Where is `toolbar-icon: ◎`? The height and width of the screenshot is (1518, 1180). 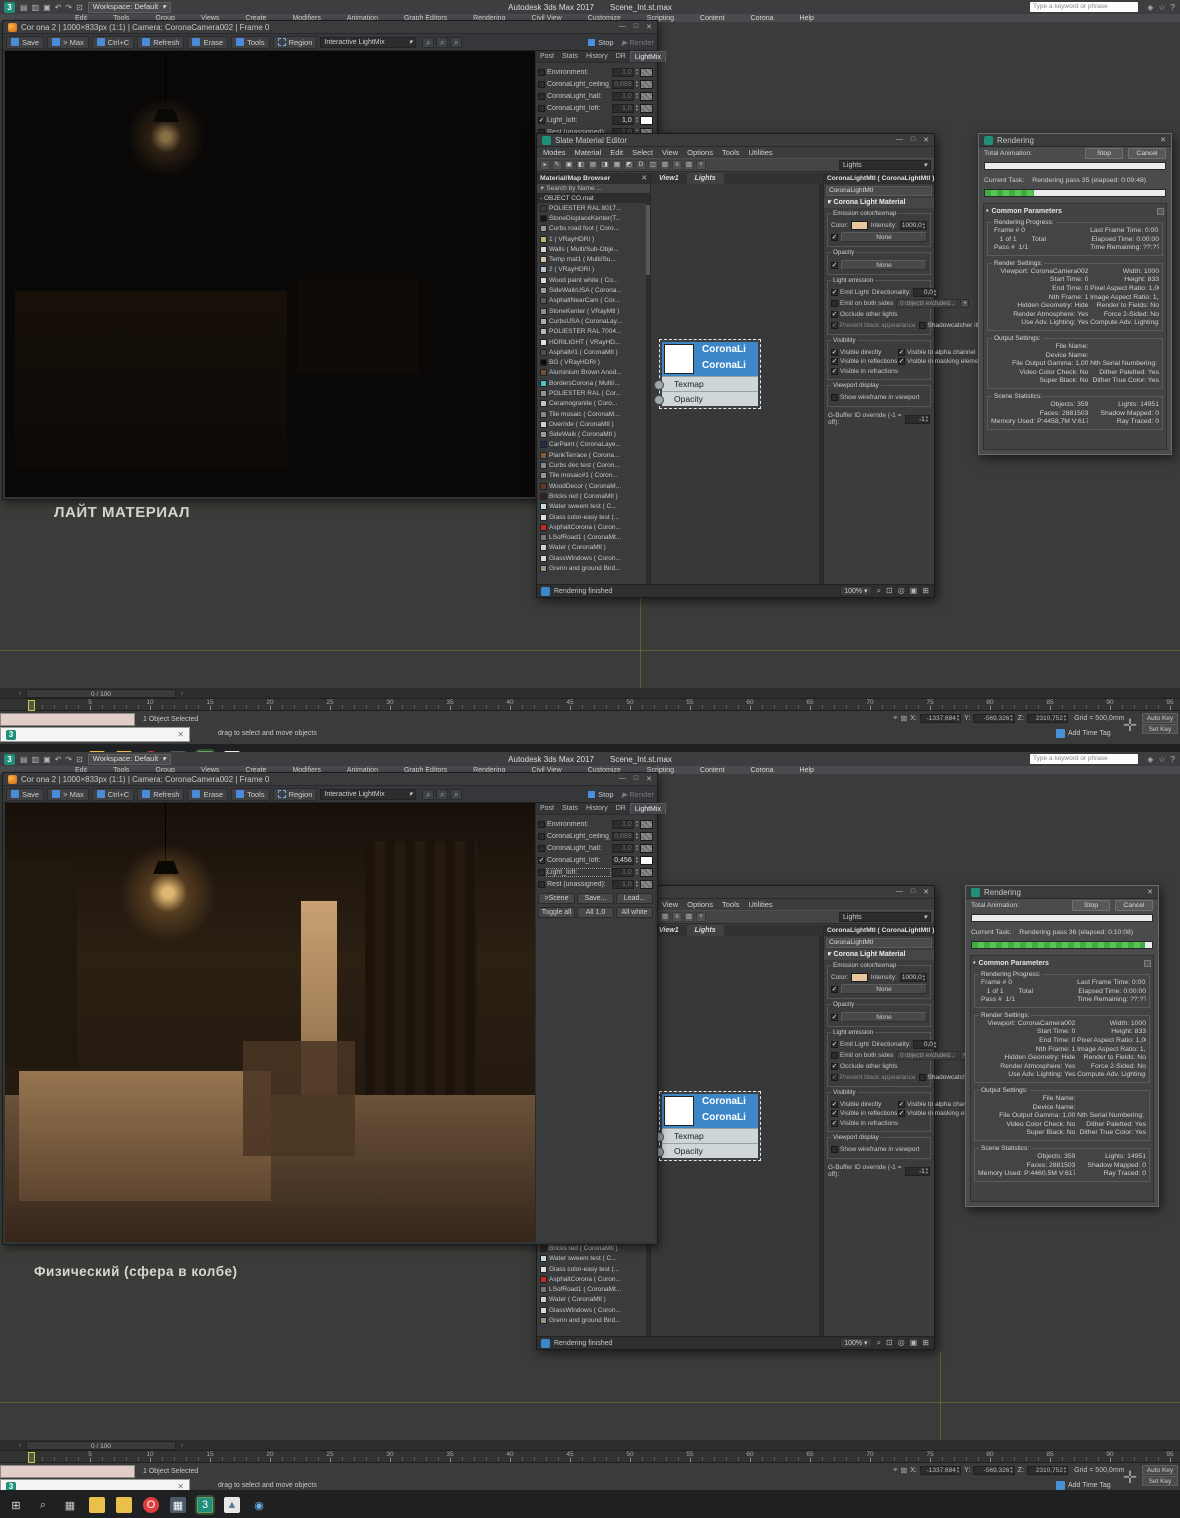
toolbar-icon: ◎ is located at coordinates (901, 1343).